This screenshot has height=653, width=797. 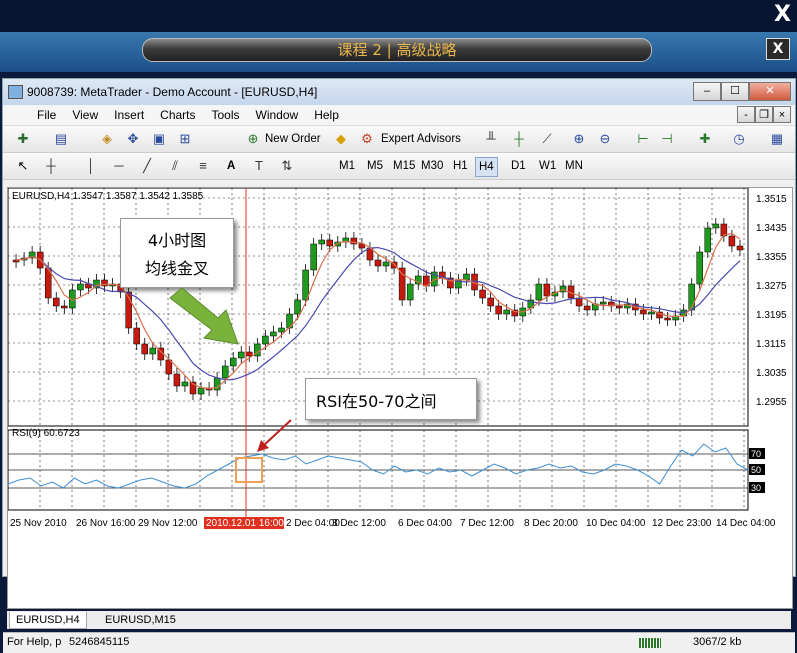 I want to click on tester-icon: ⊞, so click(x=185, y=139).